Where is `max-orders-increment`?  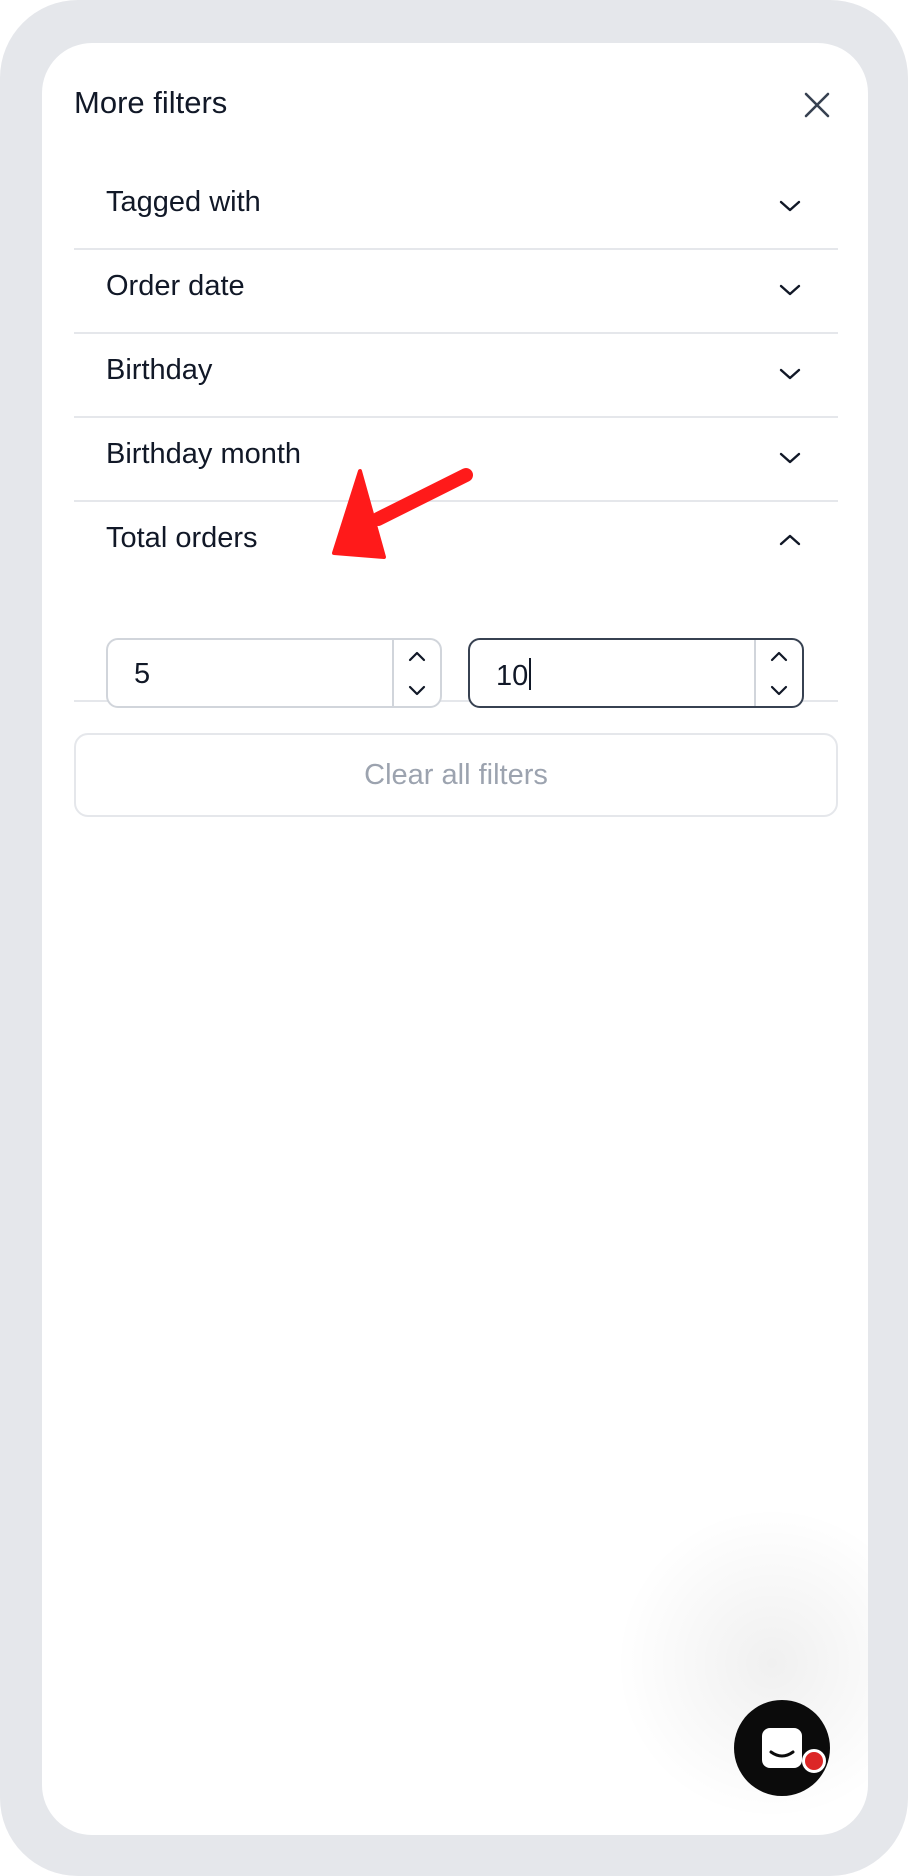 max-orders-increment is located at coordinates (779, 656).